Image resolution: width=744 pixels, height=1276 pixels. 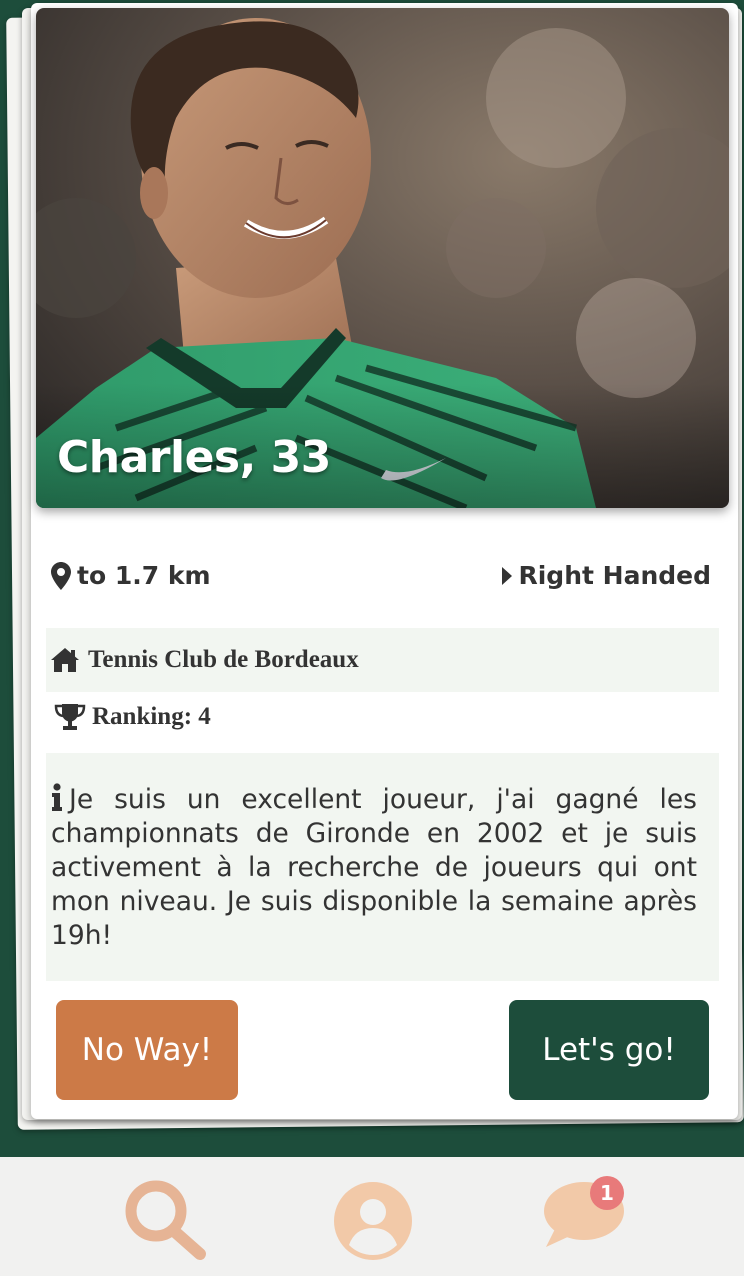 I want to click on profile-name-age: Charles, 33, so click(x=194, y=457).